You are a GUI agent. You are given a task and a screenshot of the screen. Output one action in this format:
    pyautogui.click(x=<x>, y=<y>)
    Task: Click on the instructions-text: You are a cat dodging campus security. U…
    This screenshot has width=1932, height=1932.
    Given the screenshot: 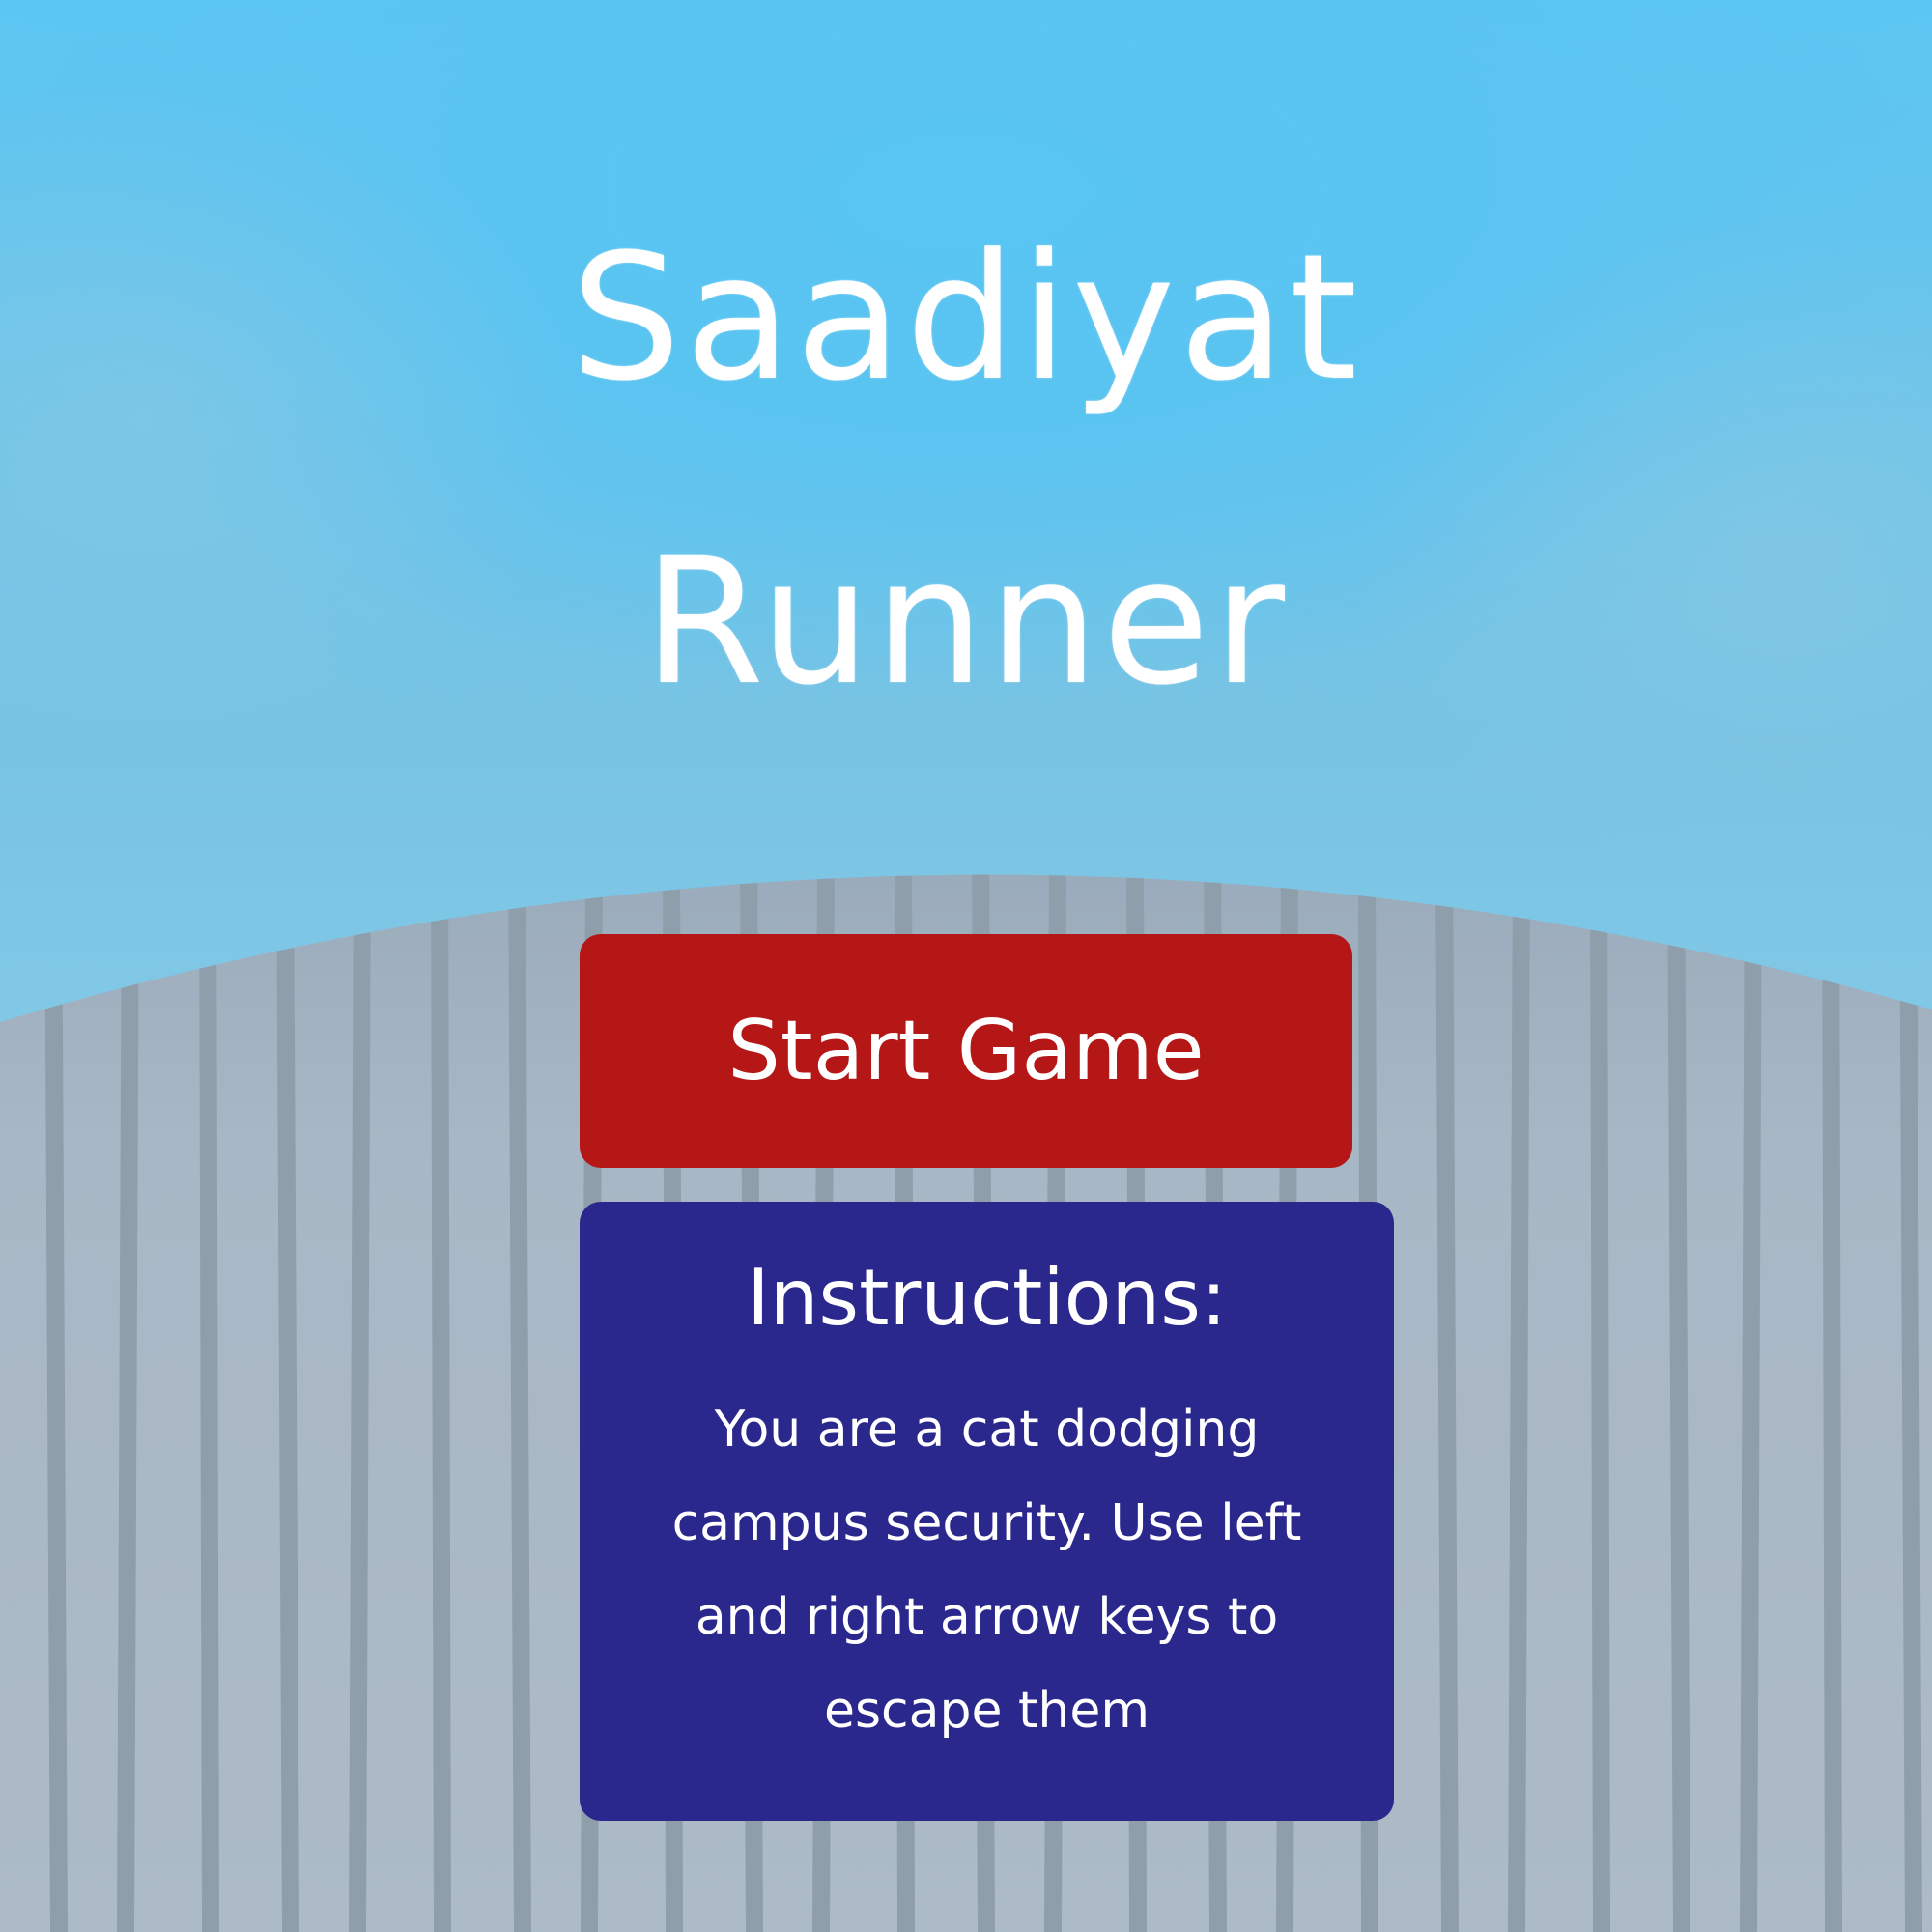 What is the action you would take?
    pyautogui.click(x=986, y=1570)
    